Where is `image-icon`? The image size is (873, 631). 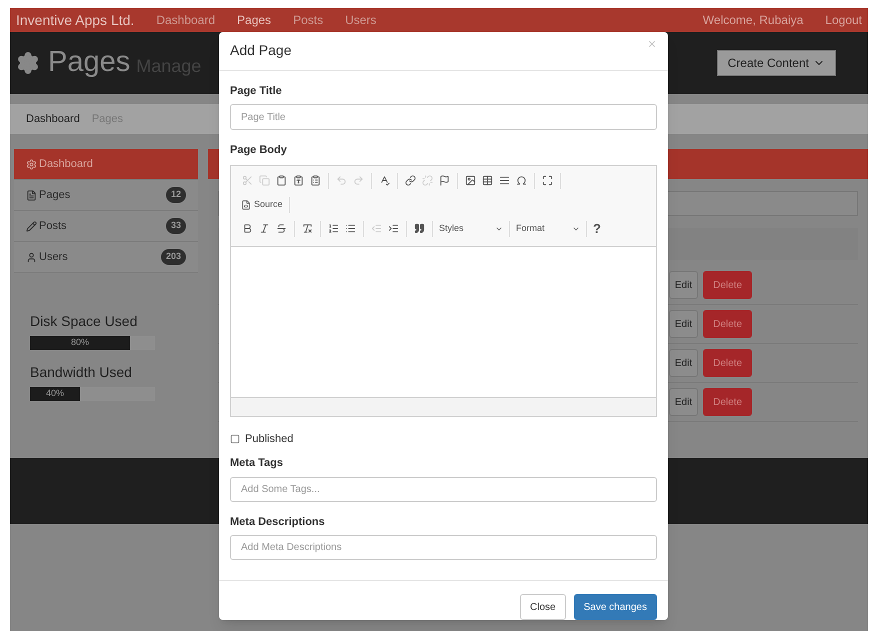 image-icon is located at coordinates (470, 180).